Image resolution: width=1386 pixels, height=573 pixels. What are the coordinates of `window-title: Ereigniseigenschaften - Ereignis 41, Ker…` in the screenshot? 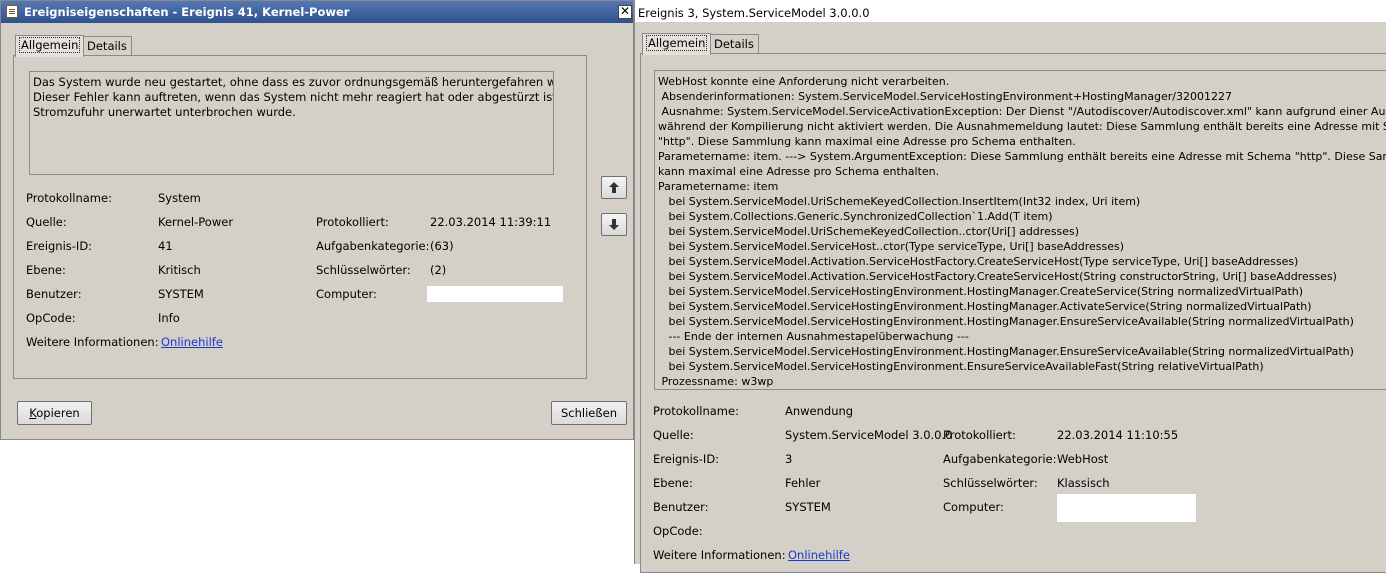 It's located at (187, 12).